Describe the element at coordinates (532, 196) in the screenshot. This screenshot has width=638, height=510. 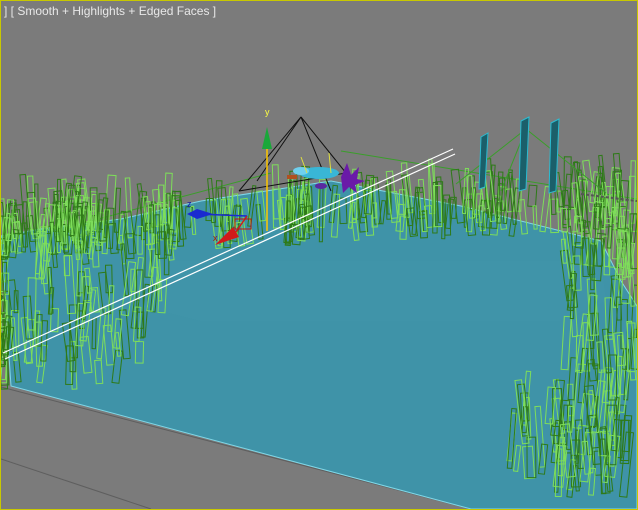
I see `grass-blade` at that location.